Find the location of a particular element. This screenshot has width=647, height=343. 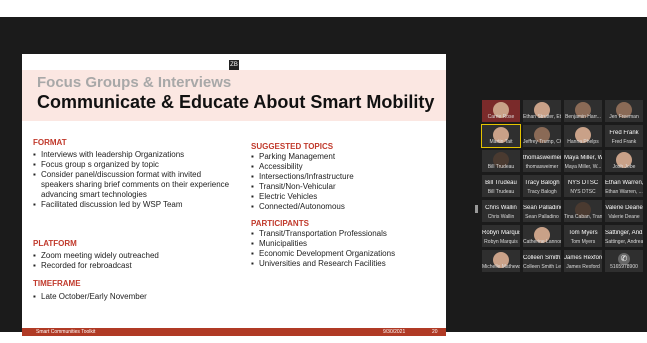

participant-tile: Robyn Marquis Robyn Marquis is located at coordinates (501, 236).